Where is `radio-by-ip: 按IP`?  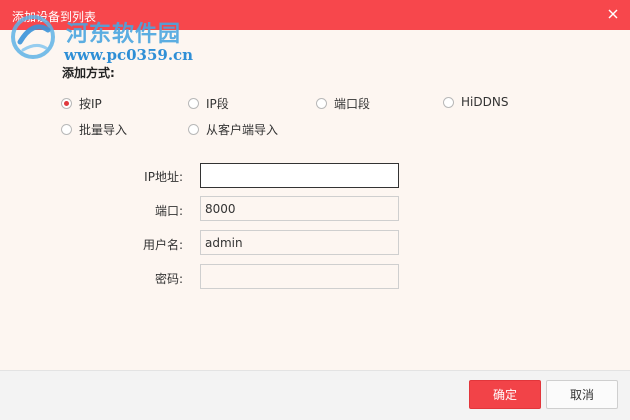
radio-by-ip: 按IP is located at coordinates (81, 103).